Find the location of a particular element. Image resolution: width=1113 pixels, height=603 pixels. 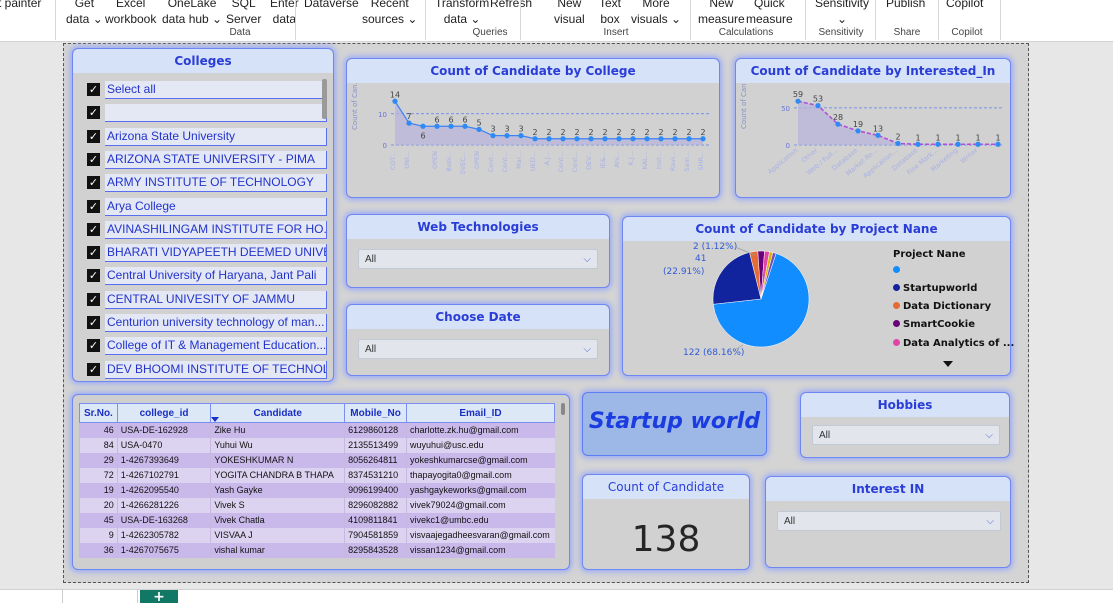

hobbies-dropdown: All ⌵ is located at coordinates (906, 435).